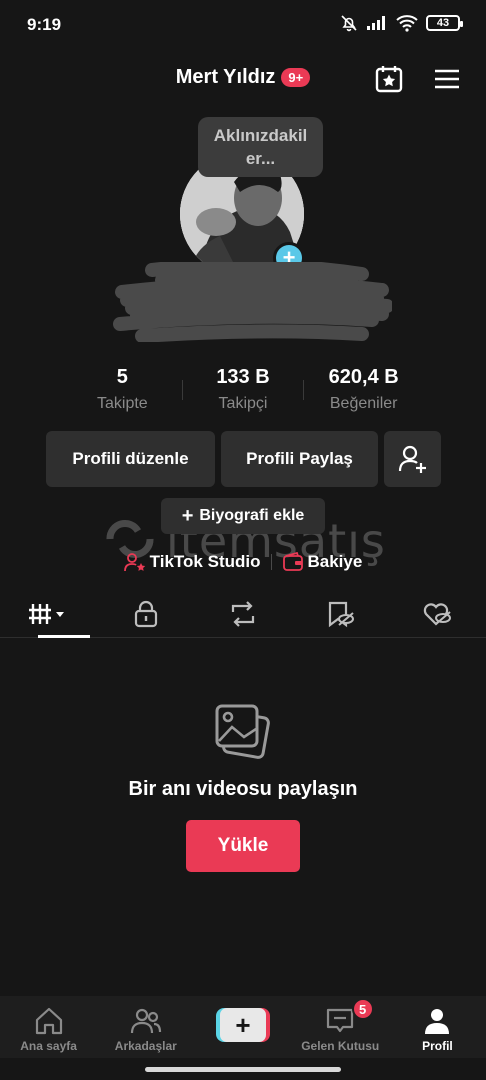 This screenshot has height=1080, width=486. I want to click on balance-link: Bakiye, so click(322, 562).